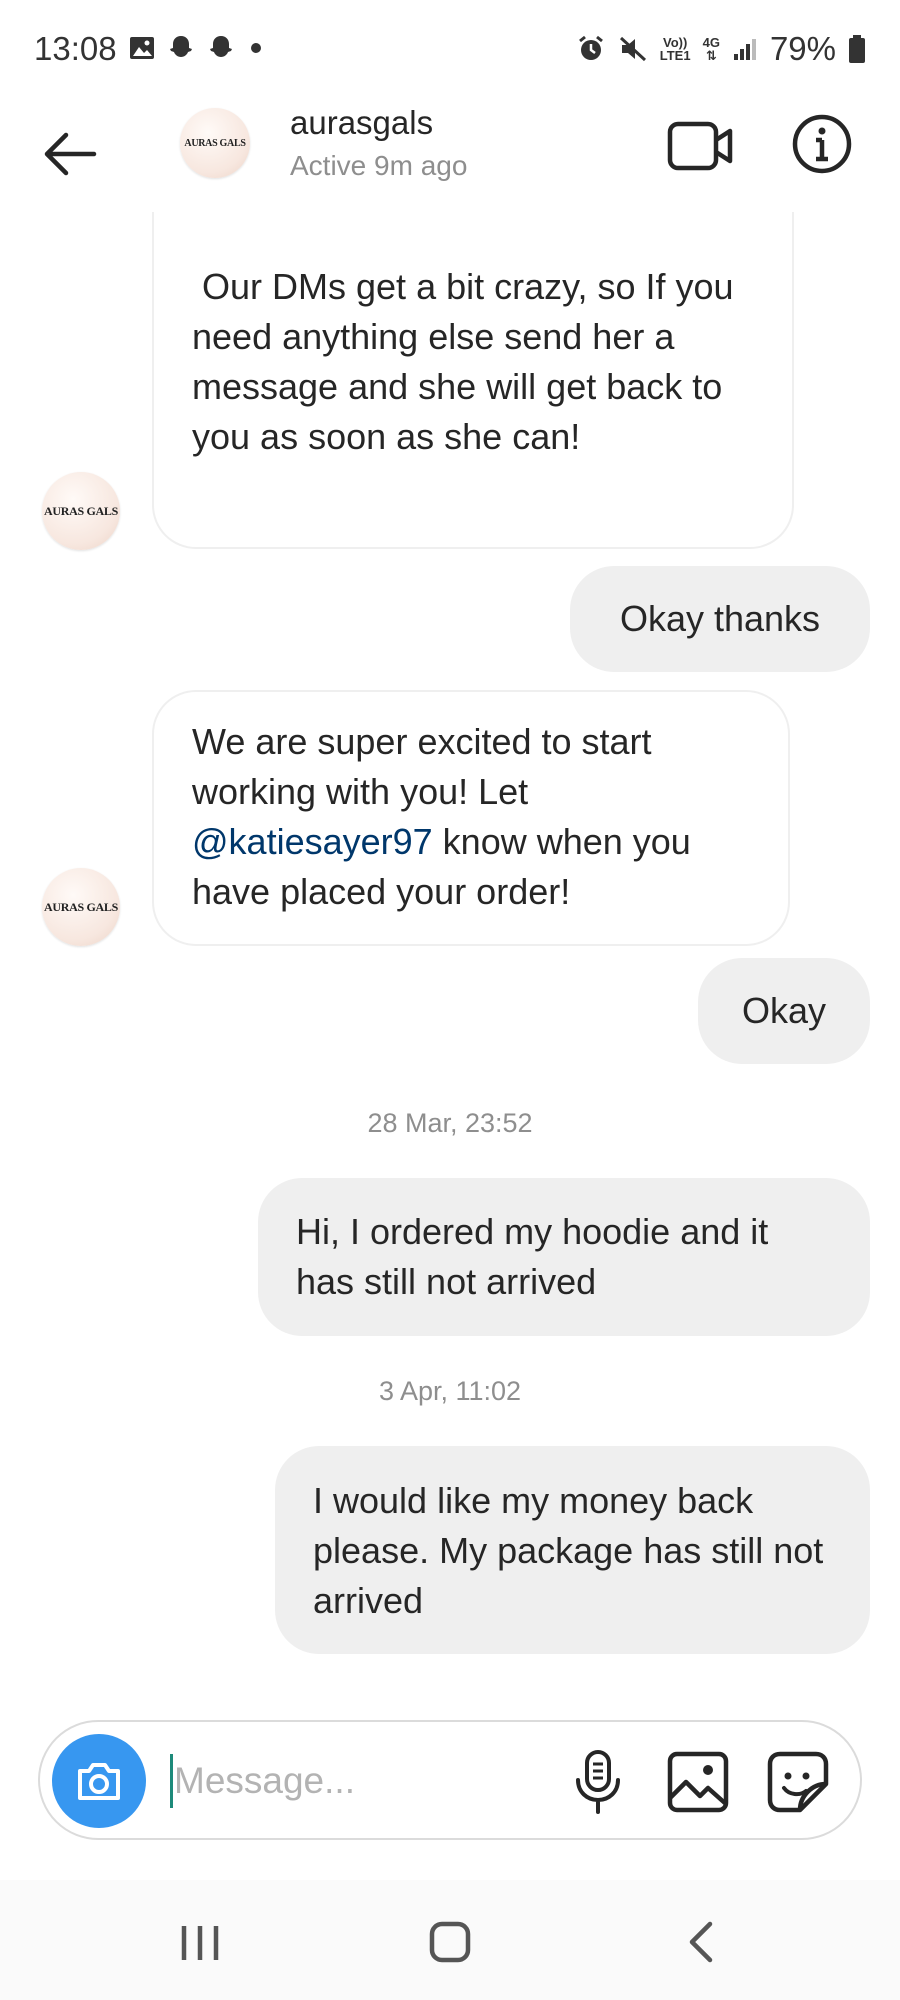 The width and height of the screenshot is (900, 2000). I want to click on alarm-icon, so click(590, 47).